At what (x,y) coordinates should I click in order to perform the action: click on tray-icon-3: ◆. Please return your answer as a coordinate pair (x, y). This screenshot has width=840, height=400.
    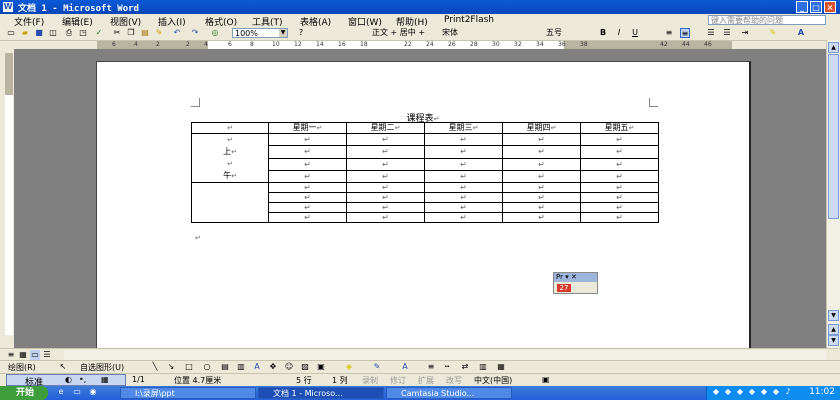
    Looking at the image, I should click on (740, 392).